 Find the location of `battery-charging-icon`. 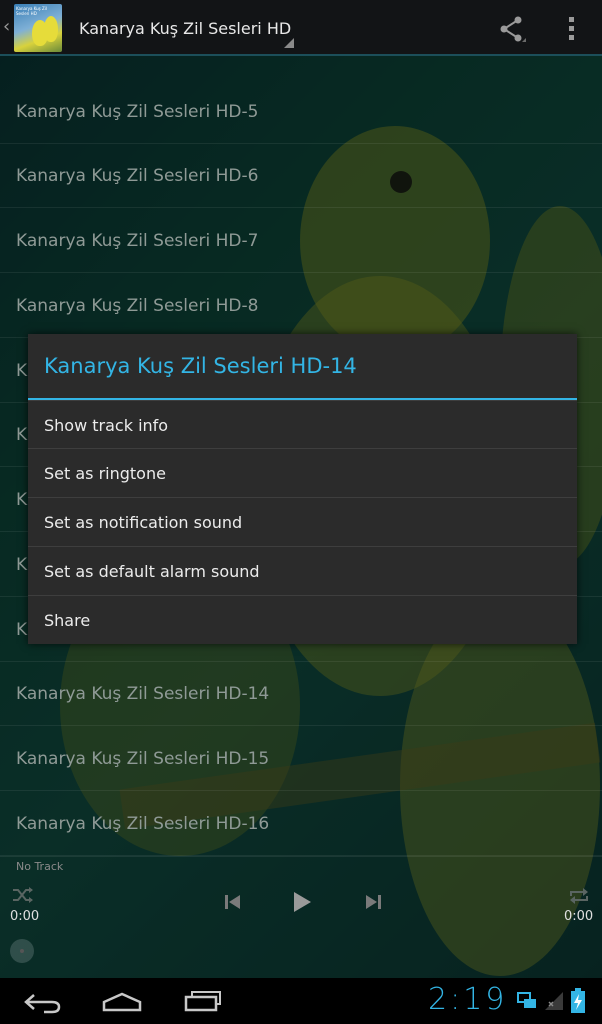

battery-charging-icon is located at coordinates (578, 1000).